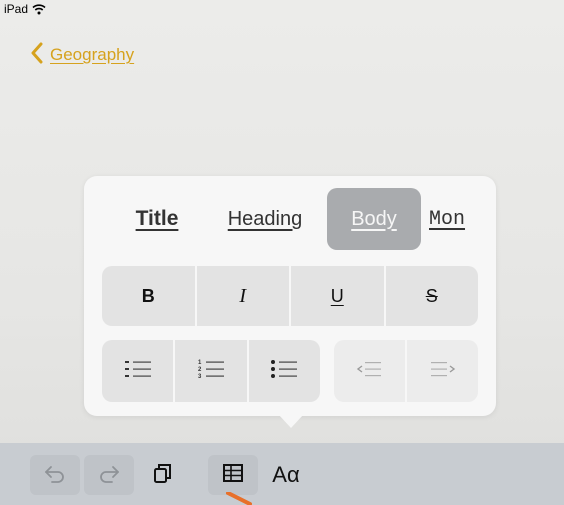  I want to click on style-heading: Heading, so click(265, 219).